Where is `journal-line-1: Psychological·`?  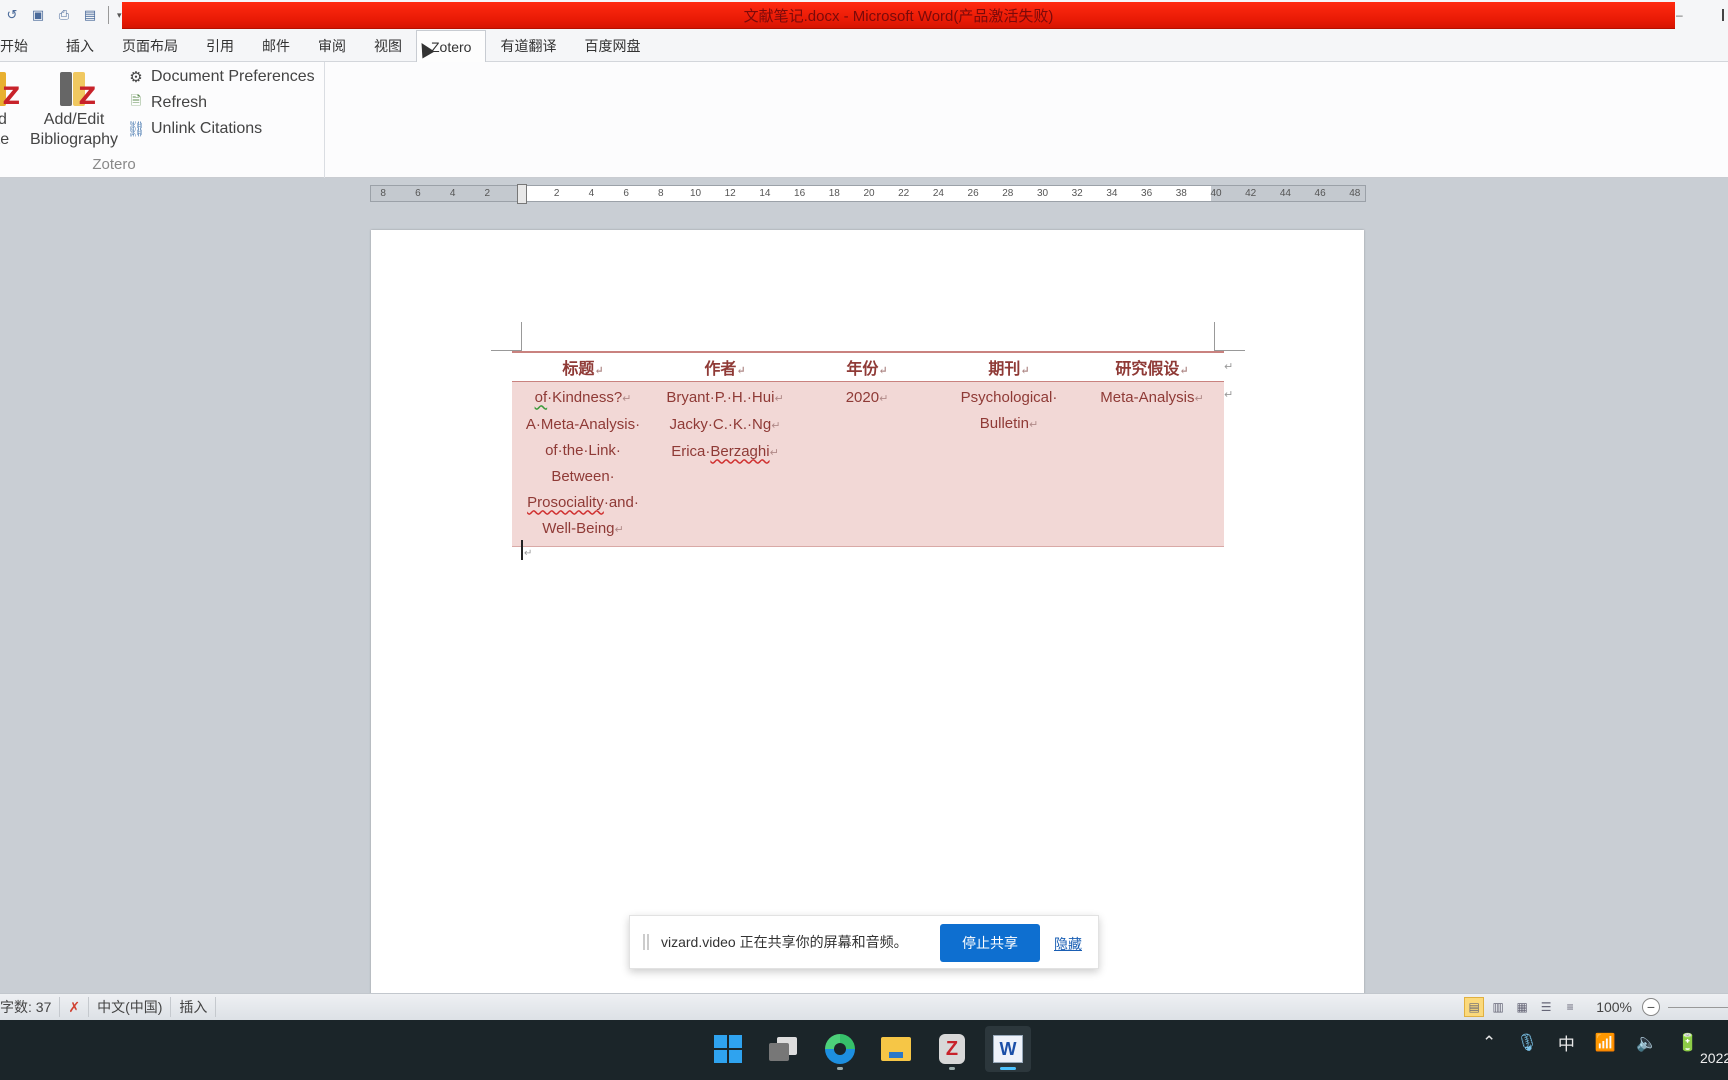 journal-line-1: Psychological· is located at coordinates (1009, 397).